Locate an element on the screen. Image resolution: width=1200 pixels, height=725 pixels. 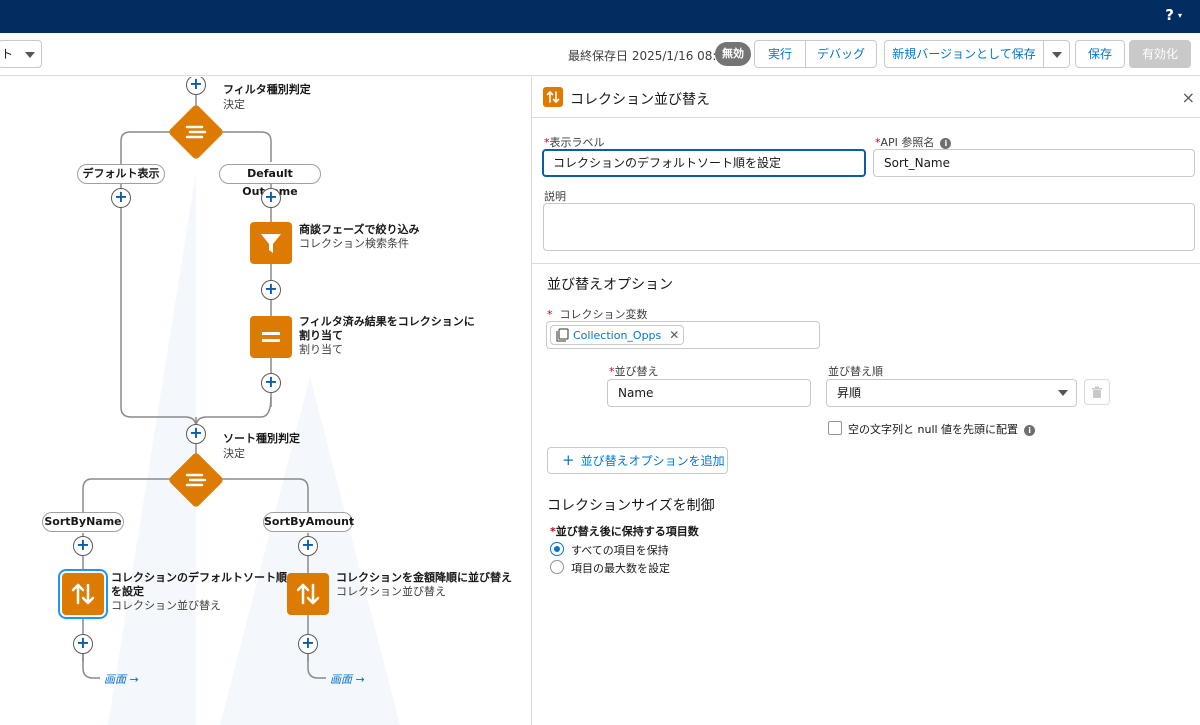
collection-icon is located at coordinates (562, 335).